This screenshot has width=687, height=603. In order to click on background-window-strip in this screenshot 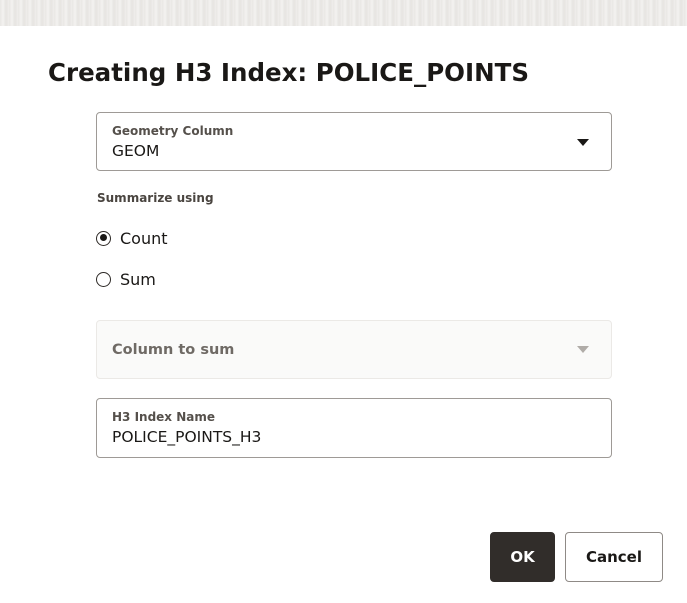, I will do `click(343, 13)`.